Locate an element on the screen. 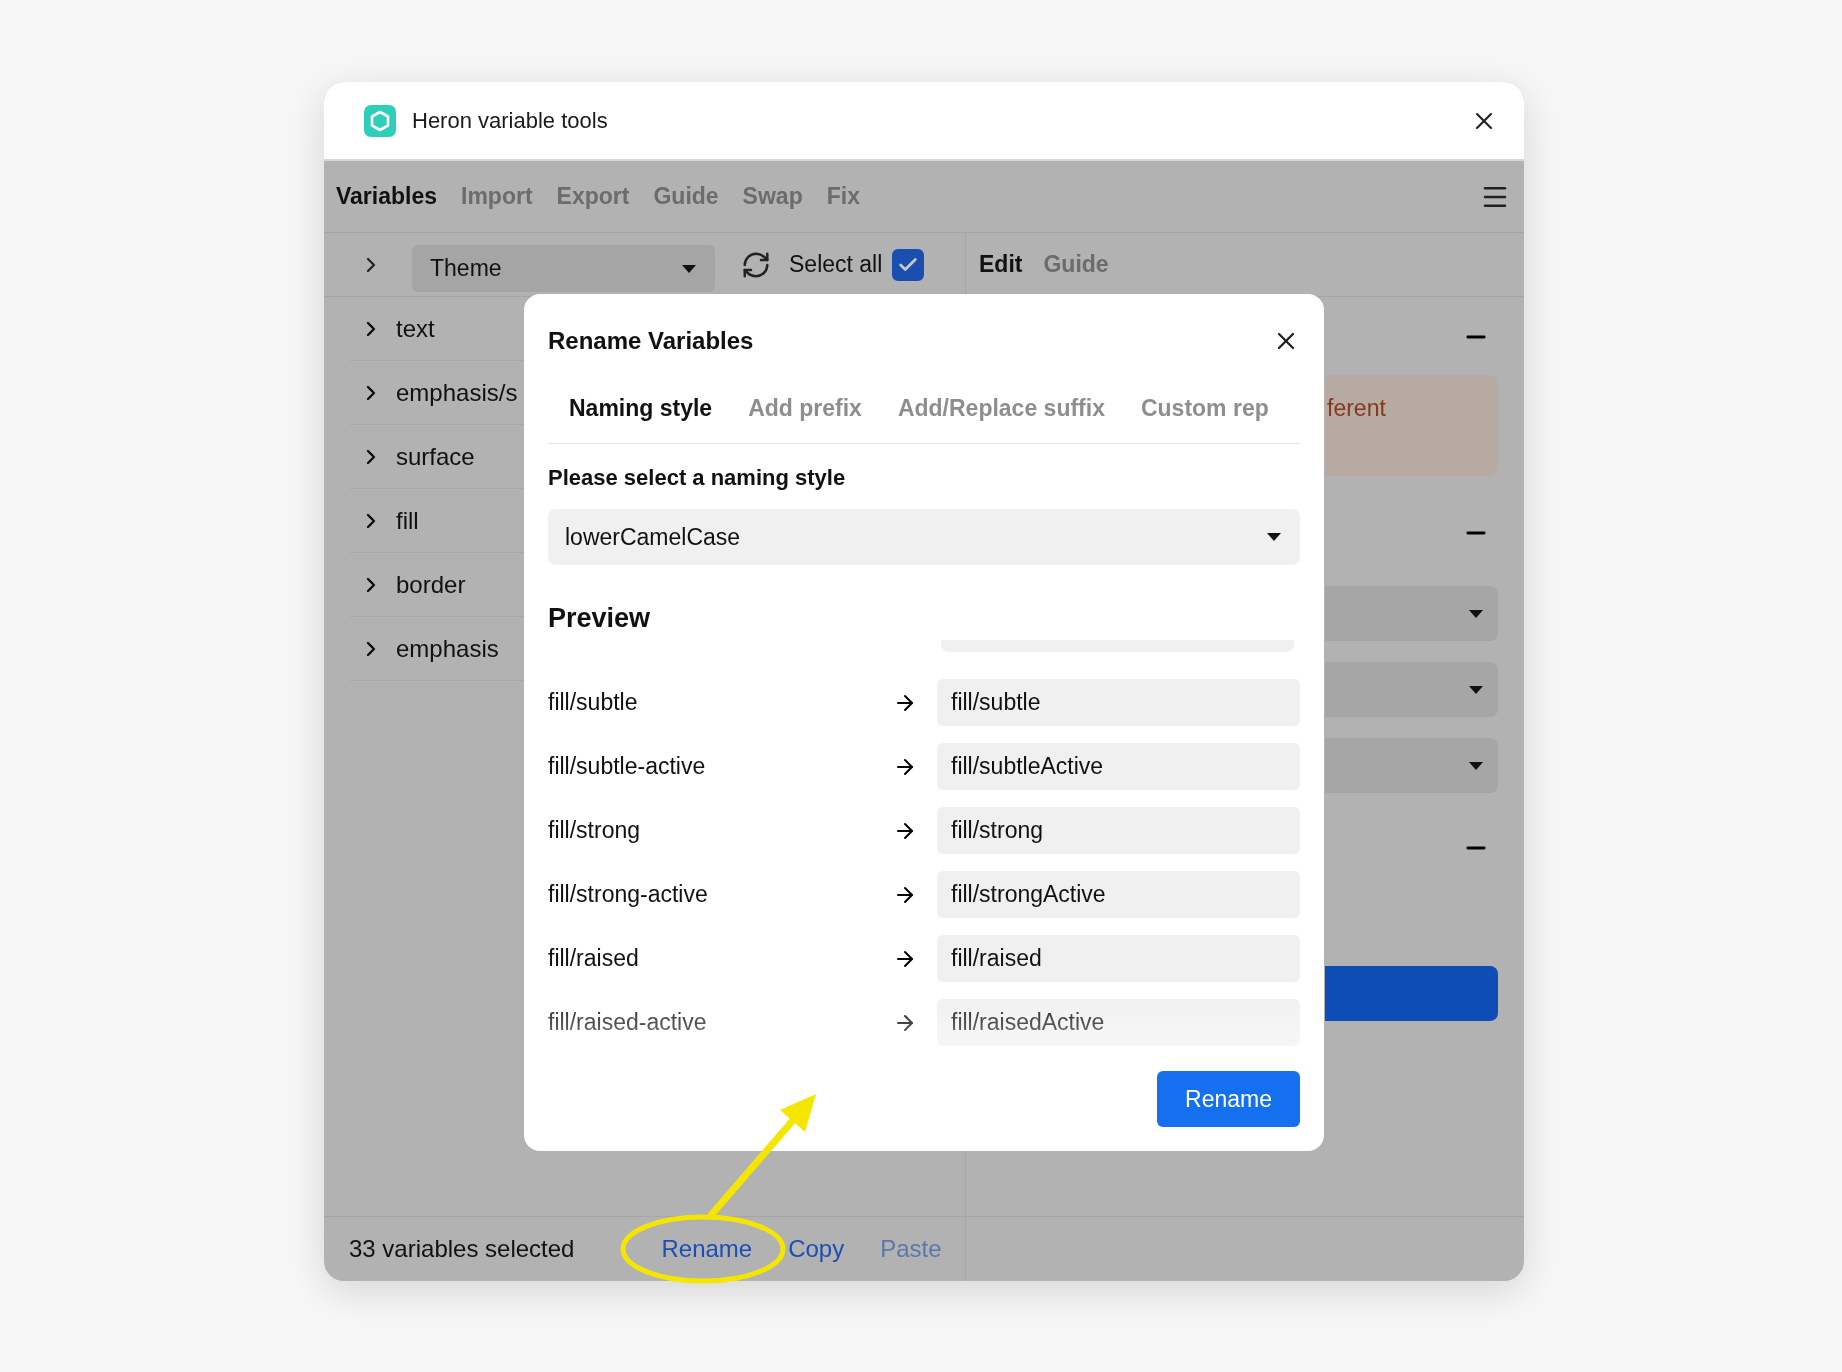  action-link: Rename is located at coordinates (707, 1249).